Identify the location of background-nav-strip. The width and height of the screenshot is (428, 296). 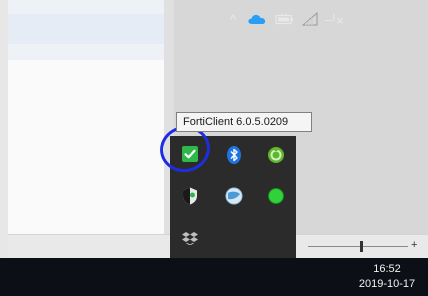
(86, 30).